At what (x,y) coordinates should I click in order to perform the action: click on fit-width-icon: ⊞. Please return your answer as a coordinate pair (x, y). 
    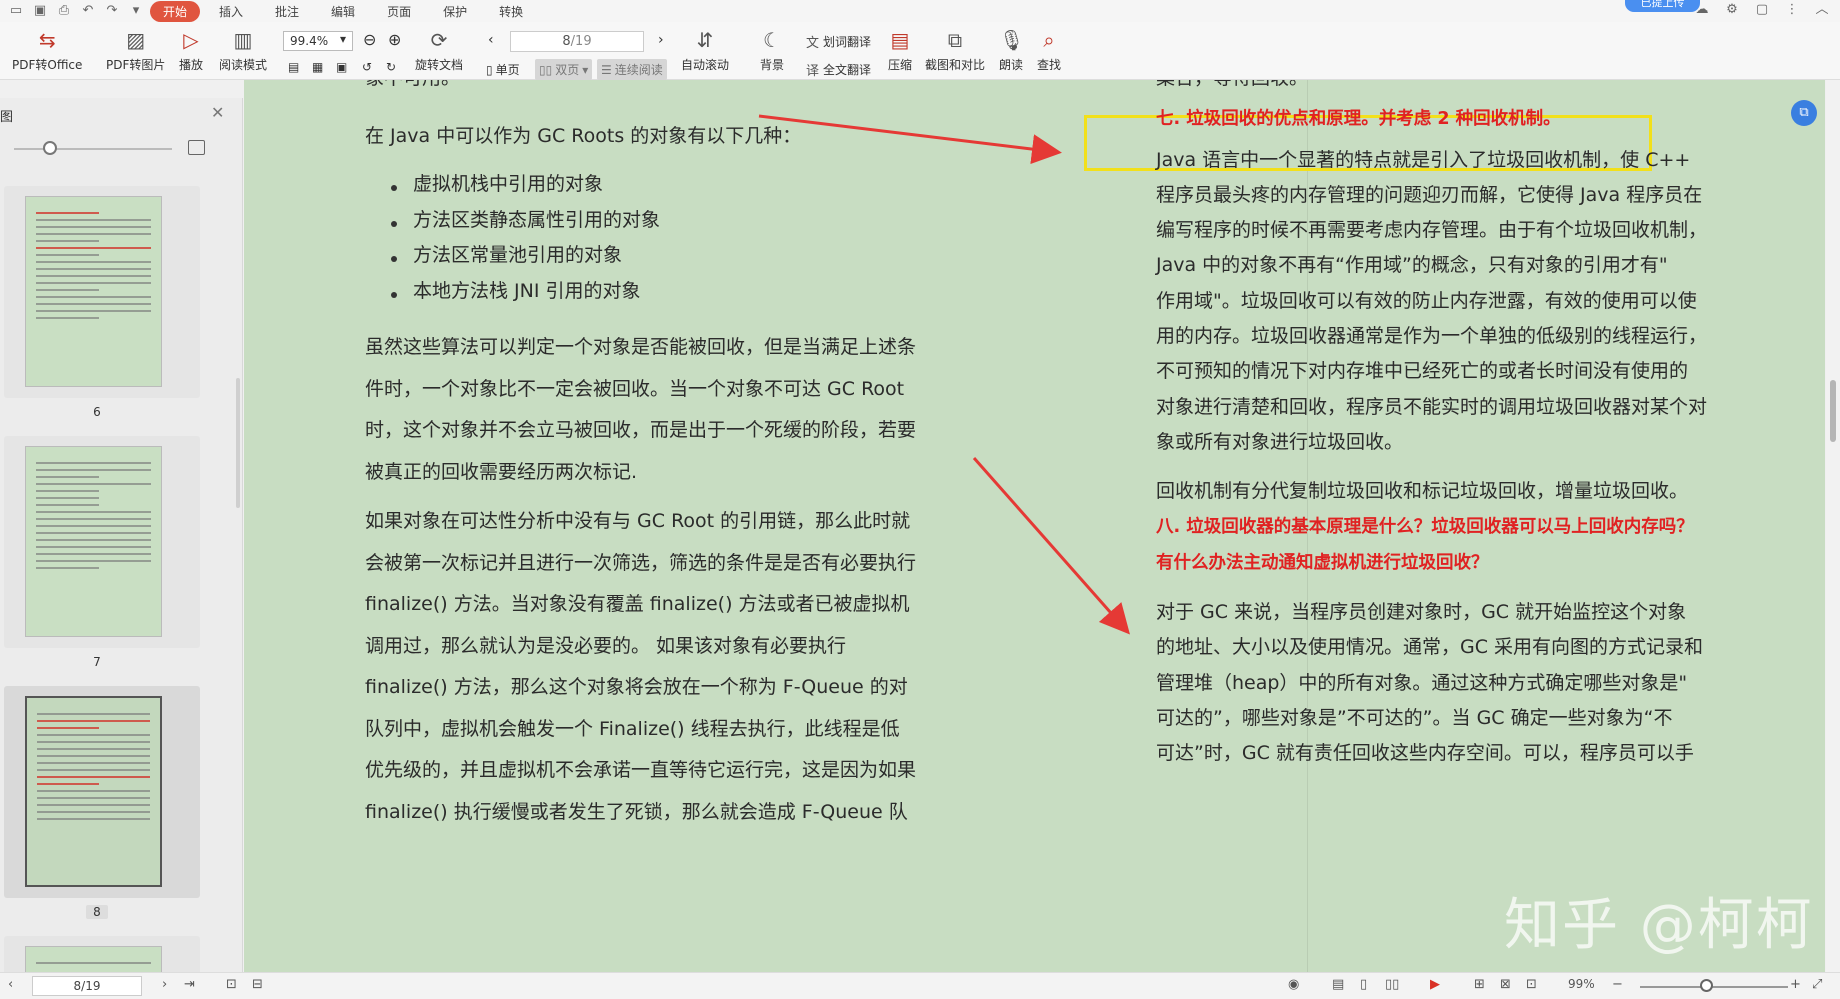
    Looking at the image, I should click on (1479, 984).